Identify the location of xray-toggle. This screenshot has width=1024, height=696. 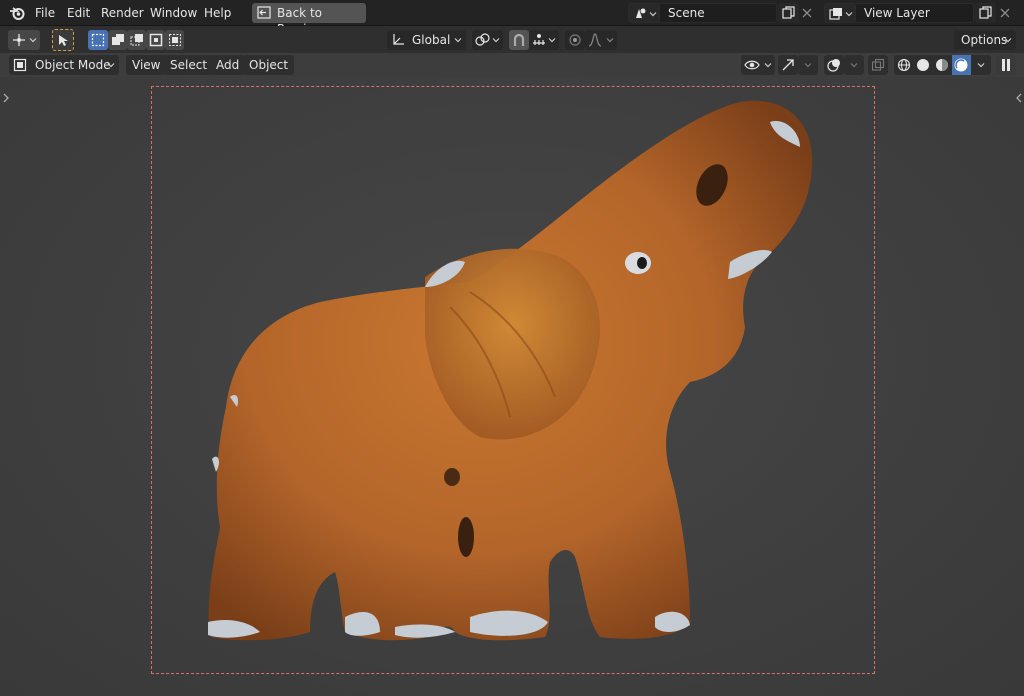
(878, 65).